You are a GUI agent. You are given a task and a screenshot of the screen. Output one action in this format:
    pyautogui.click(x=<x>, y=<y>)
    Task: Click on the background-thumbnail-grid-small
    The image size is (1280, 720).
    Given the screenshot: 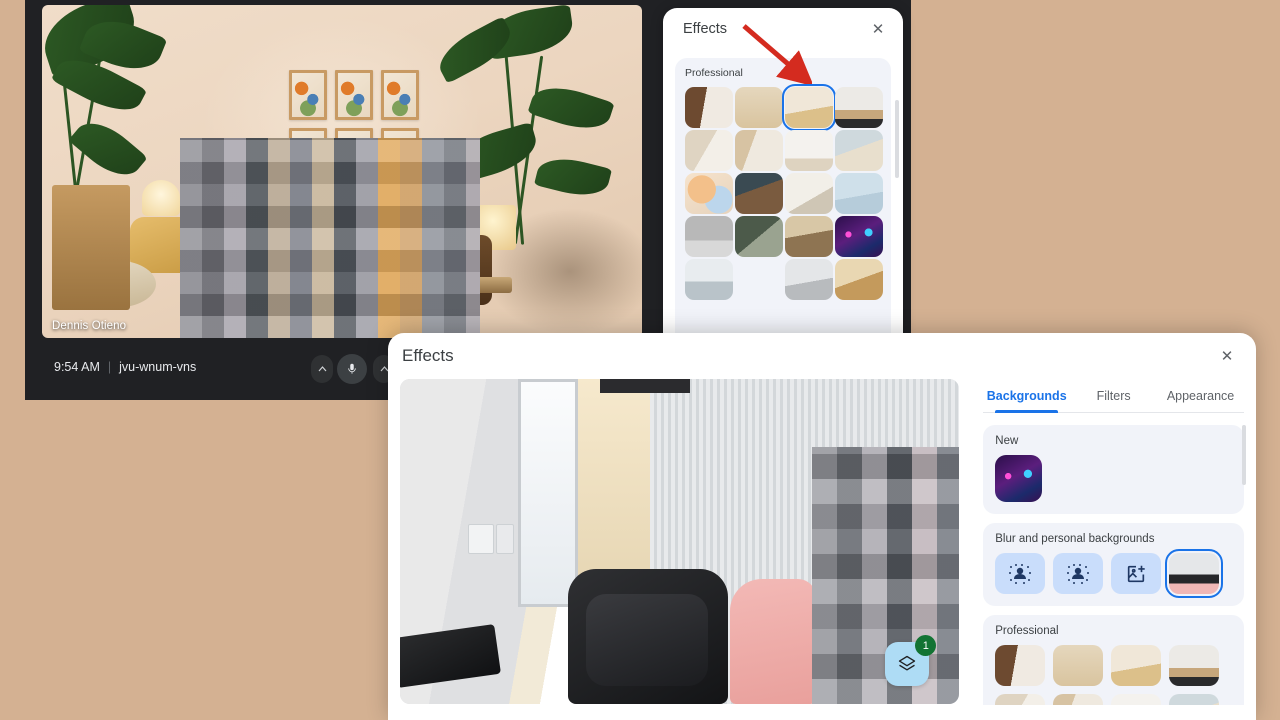 What is the action you would take?
    pyautogui.click(x=784, y=192)
    